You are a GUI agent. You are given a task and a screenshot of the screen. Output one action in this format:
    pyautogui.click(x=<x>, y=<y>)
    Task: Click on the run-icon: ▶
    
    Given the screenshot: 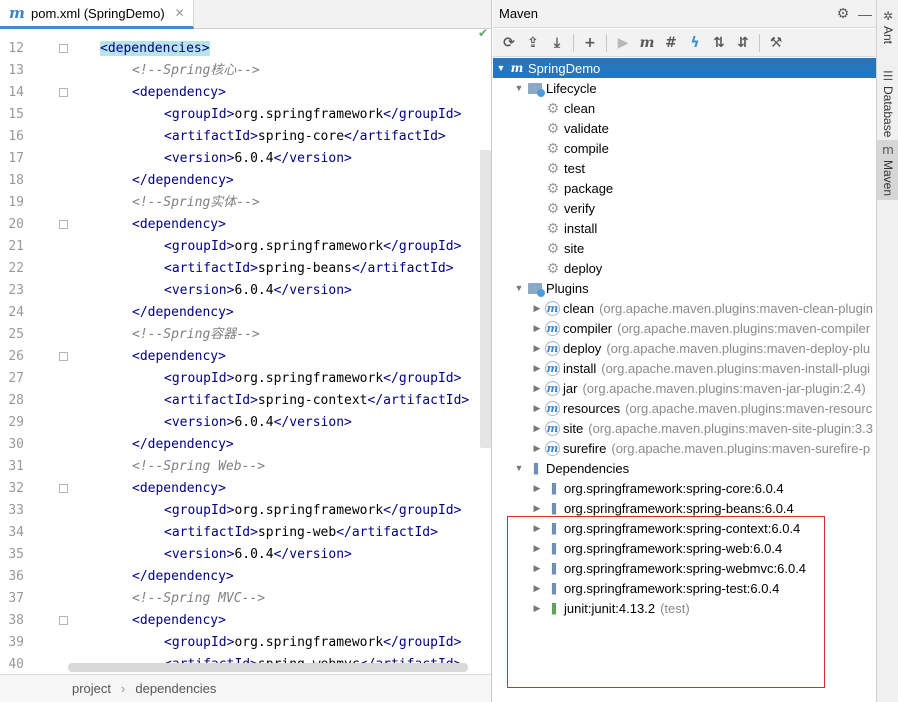 What is the action you would take?
    pyautogui.click(x=623, y=43)
    